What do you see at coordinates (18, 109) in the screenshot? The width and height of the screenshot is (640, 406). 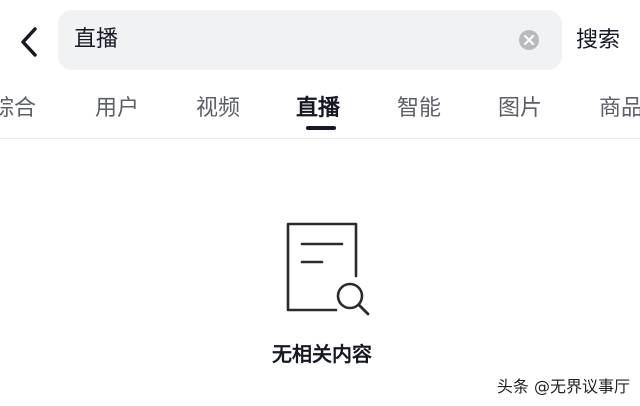 I see `tab-comprehensive: 综合` at bounding box center [18, 109].